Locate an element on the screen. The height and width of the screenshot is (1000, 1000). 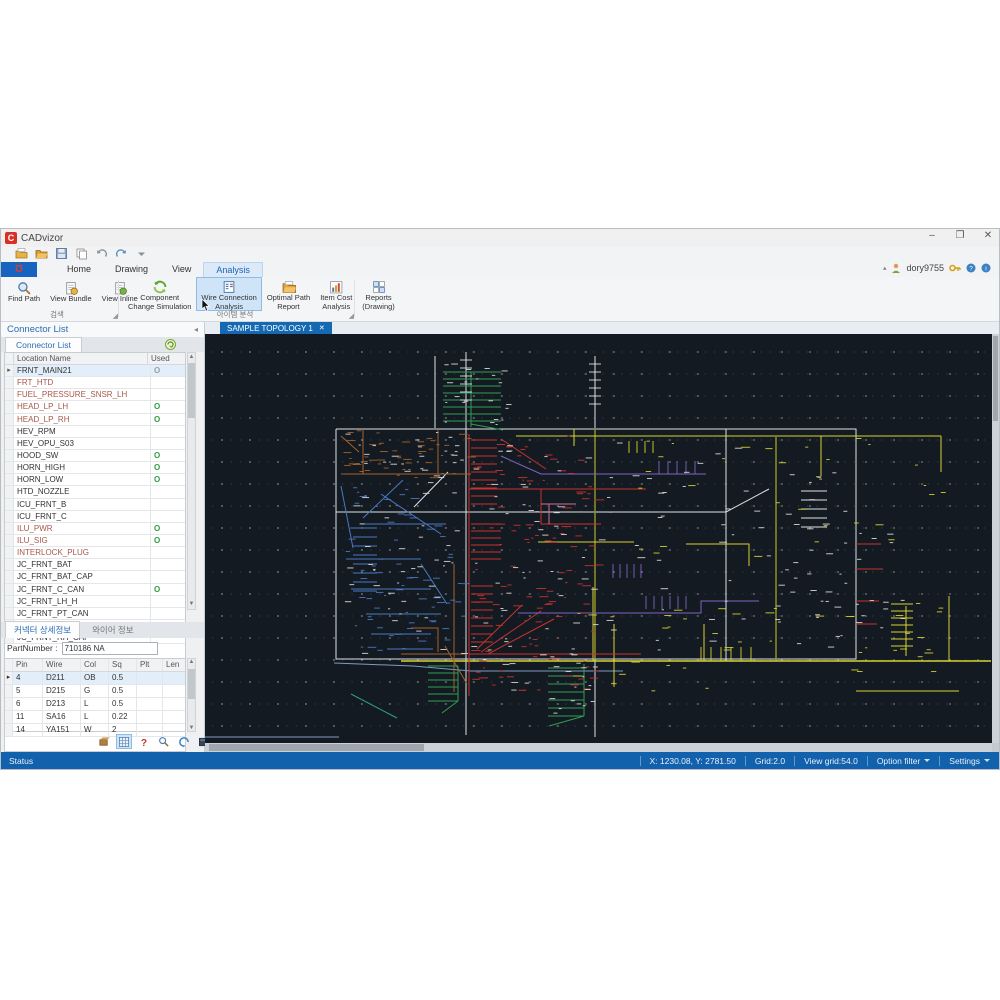
title-bar: C CADvizor – ❐ ✕ is located at coordinates (500, 238).